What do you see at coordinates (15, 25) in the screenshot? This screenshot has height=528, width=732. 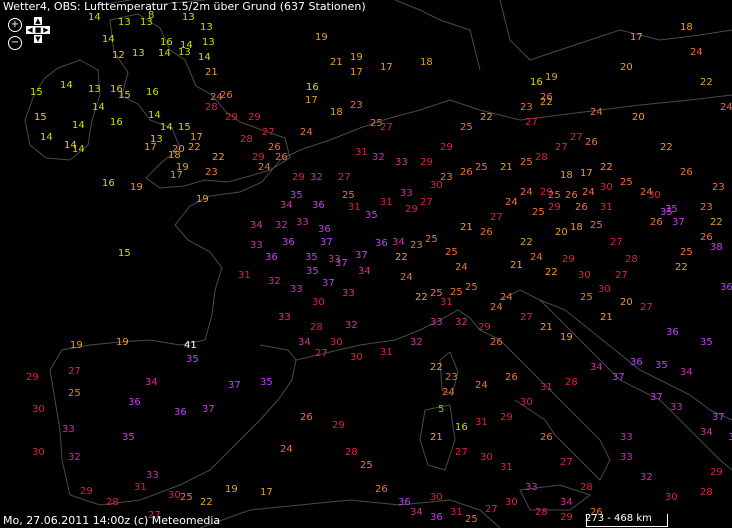 I see `zoom-in-icon: +` at bounding box center [15, 25].